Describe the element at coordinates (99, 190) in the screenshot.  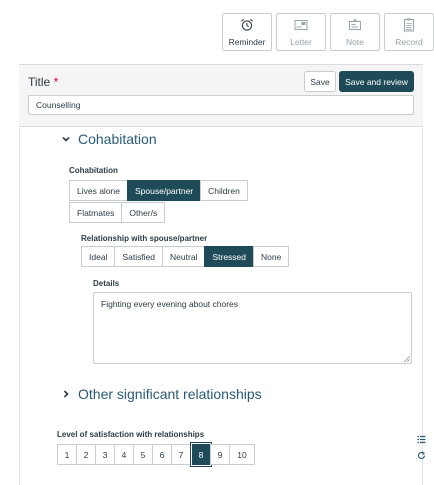
I see `option-lives-alone: Lives alone` at that location.